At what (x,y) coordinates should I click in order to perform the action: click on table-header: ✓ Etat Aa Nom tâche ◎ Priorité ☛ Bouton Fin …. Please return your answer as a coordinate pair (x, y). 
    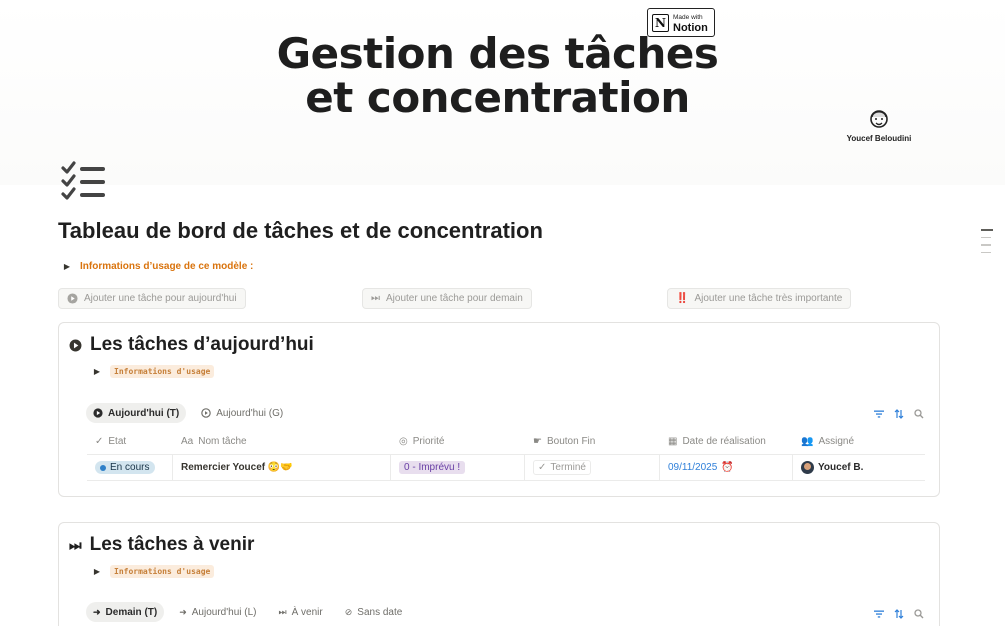
    Looking at the image, I should click on (506, 442).